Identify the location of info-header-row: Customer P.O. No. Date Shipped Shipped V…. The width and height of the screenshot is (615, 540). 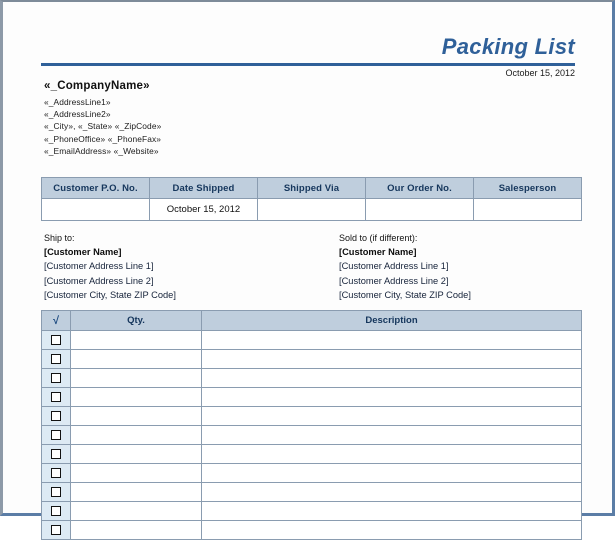
(311, 188).